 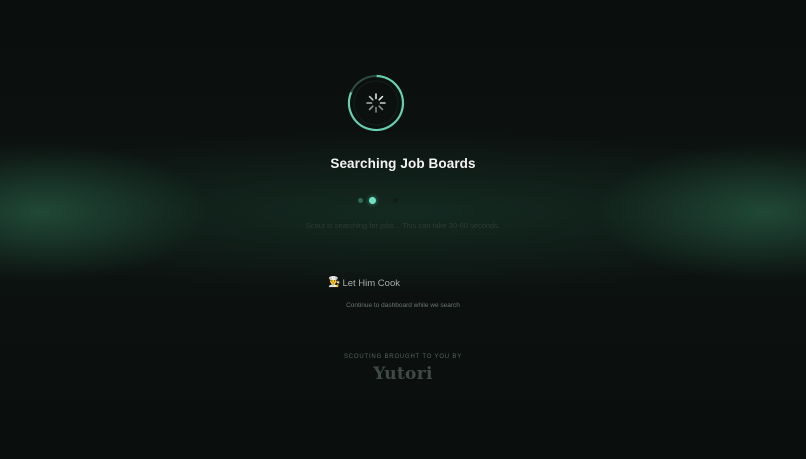 What do you see at coordinates (403, 305) in the screenshot?
I see `continue-caption: Continue to dashboard while we search` at bounding box center [403, 305].